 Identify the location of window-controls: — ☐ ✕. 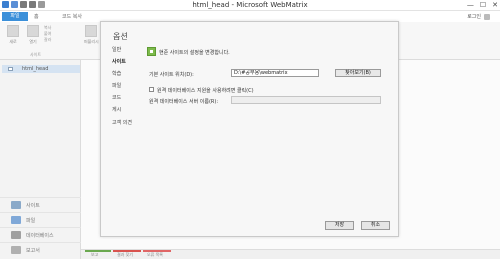
(482, 5).